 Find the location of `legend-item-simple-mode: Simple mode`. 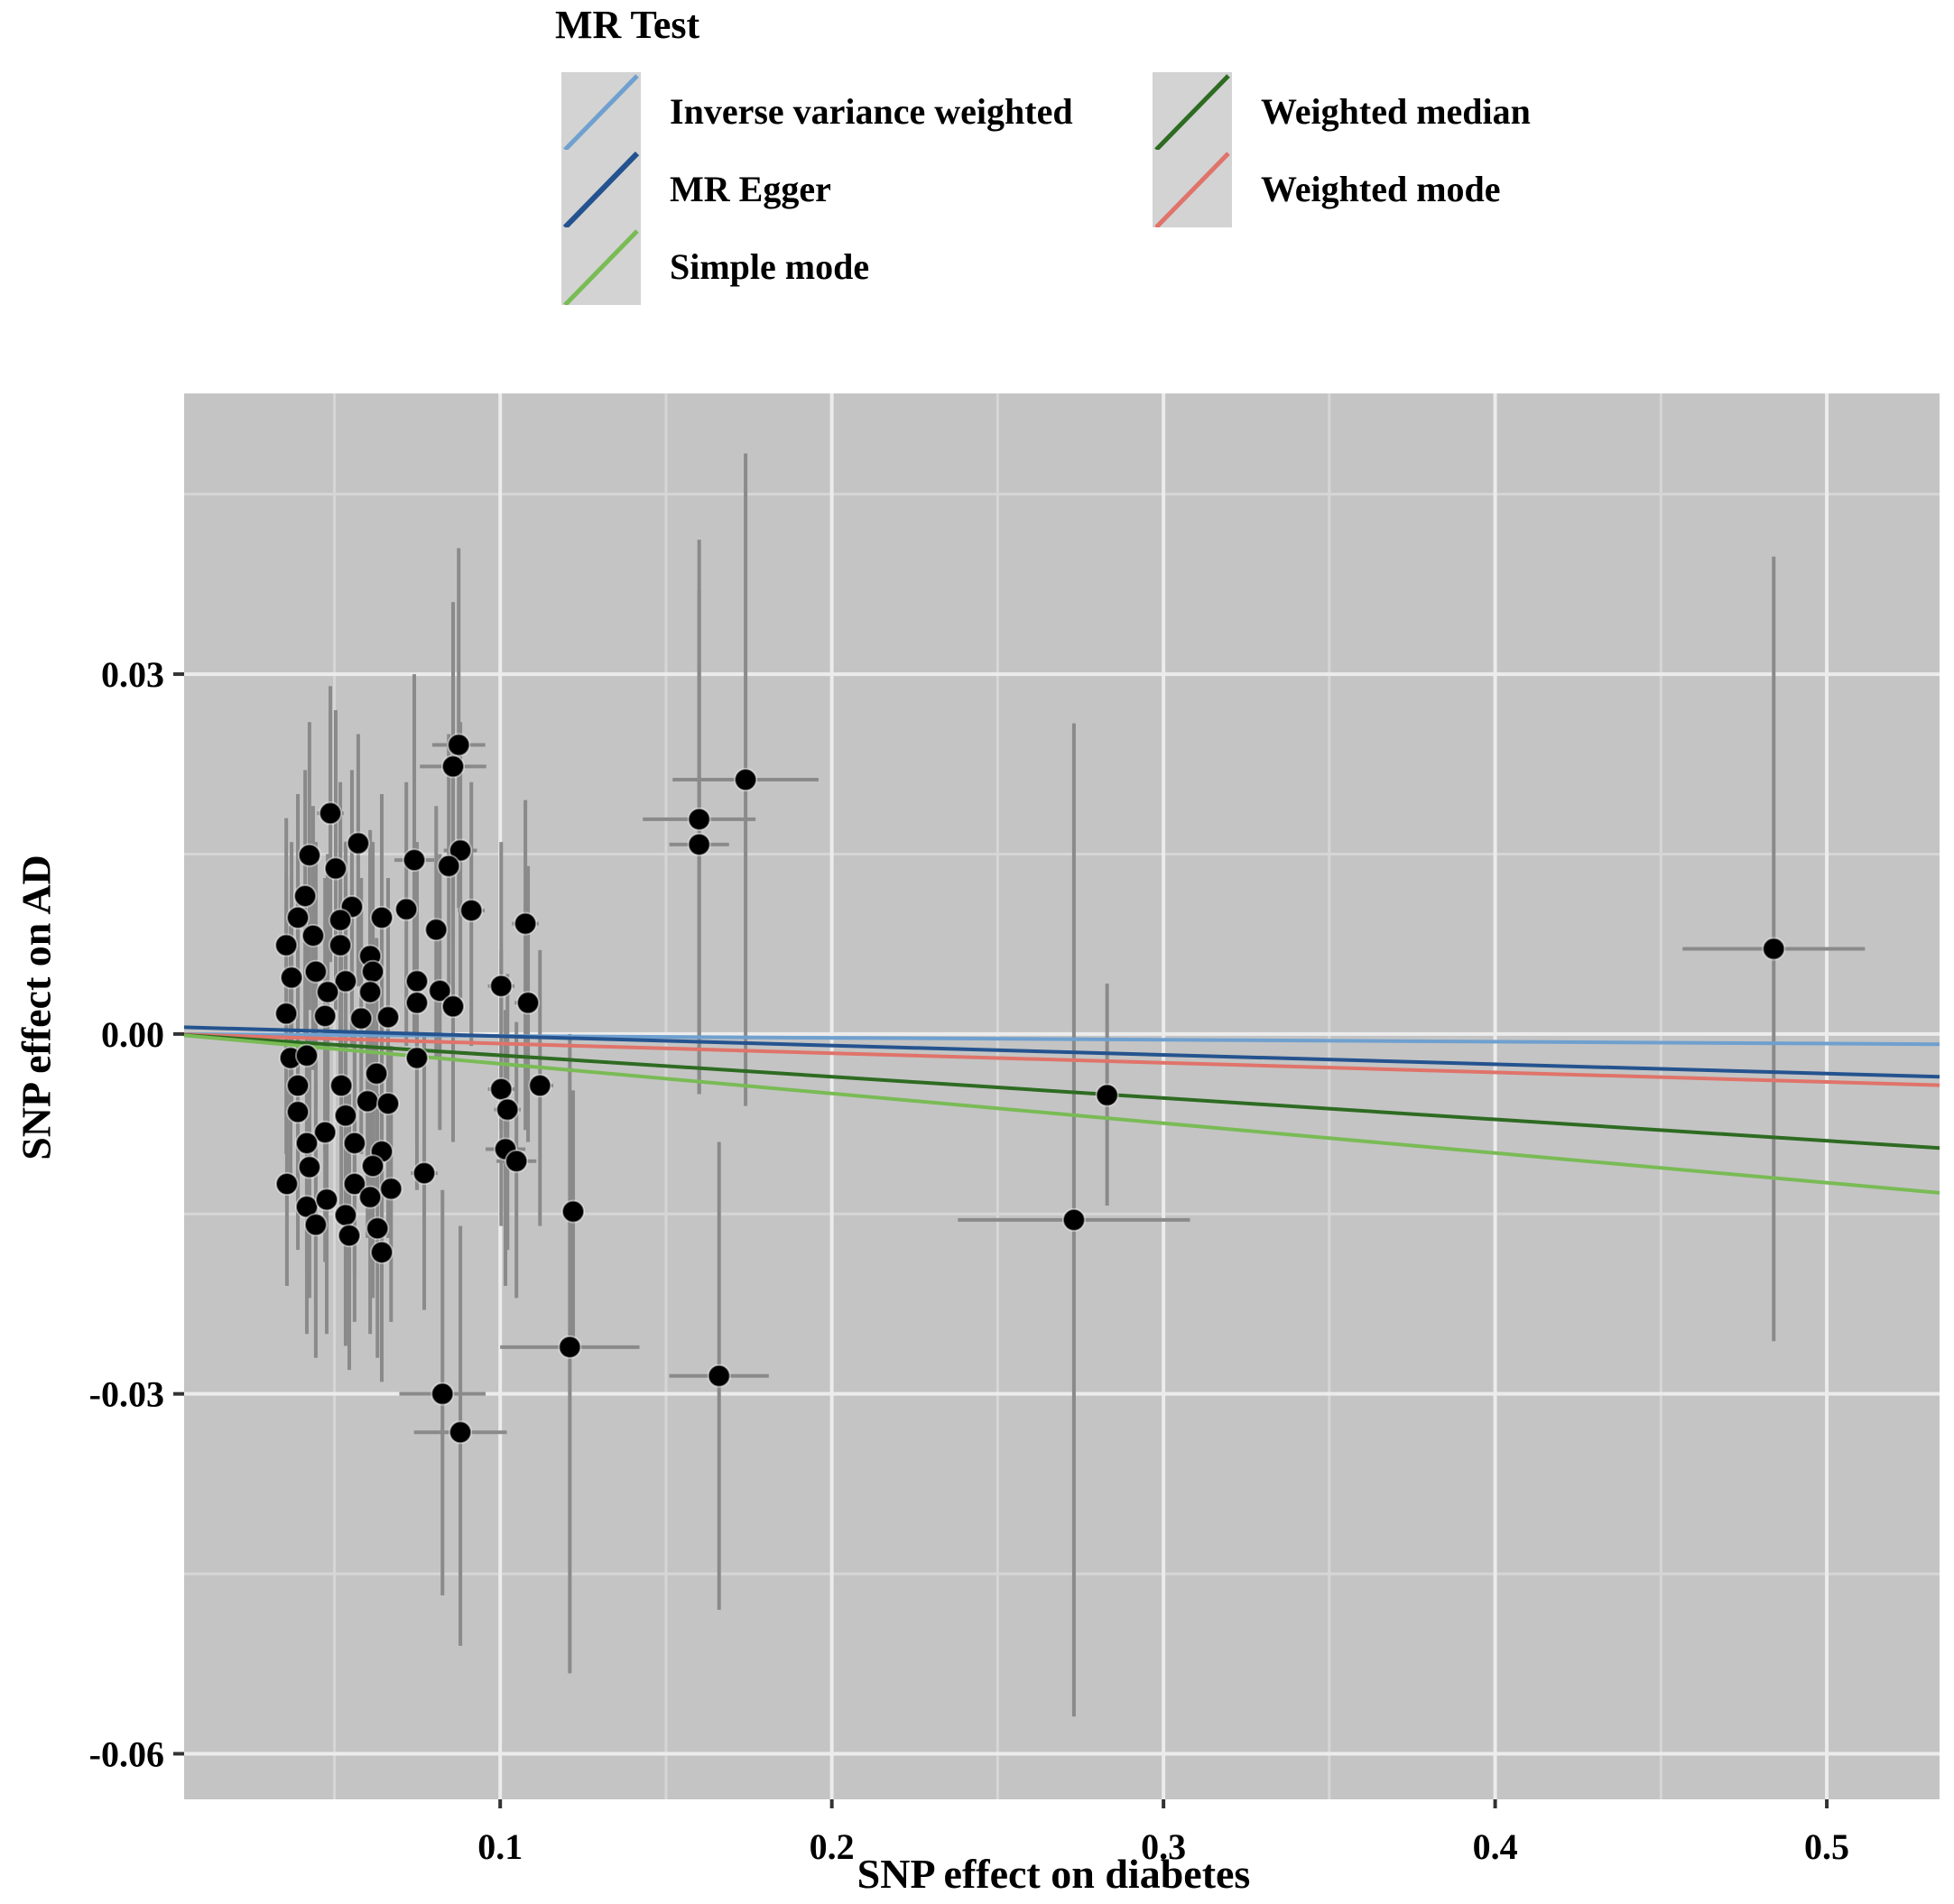

legend-item-simple-mode: Simple mode is located at coordinates (715, 266).